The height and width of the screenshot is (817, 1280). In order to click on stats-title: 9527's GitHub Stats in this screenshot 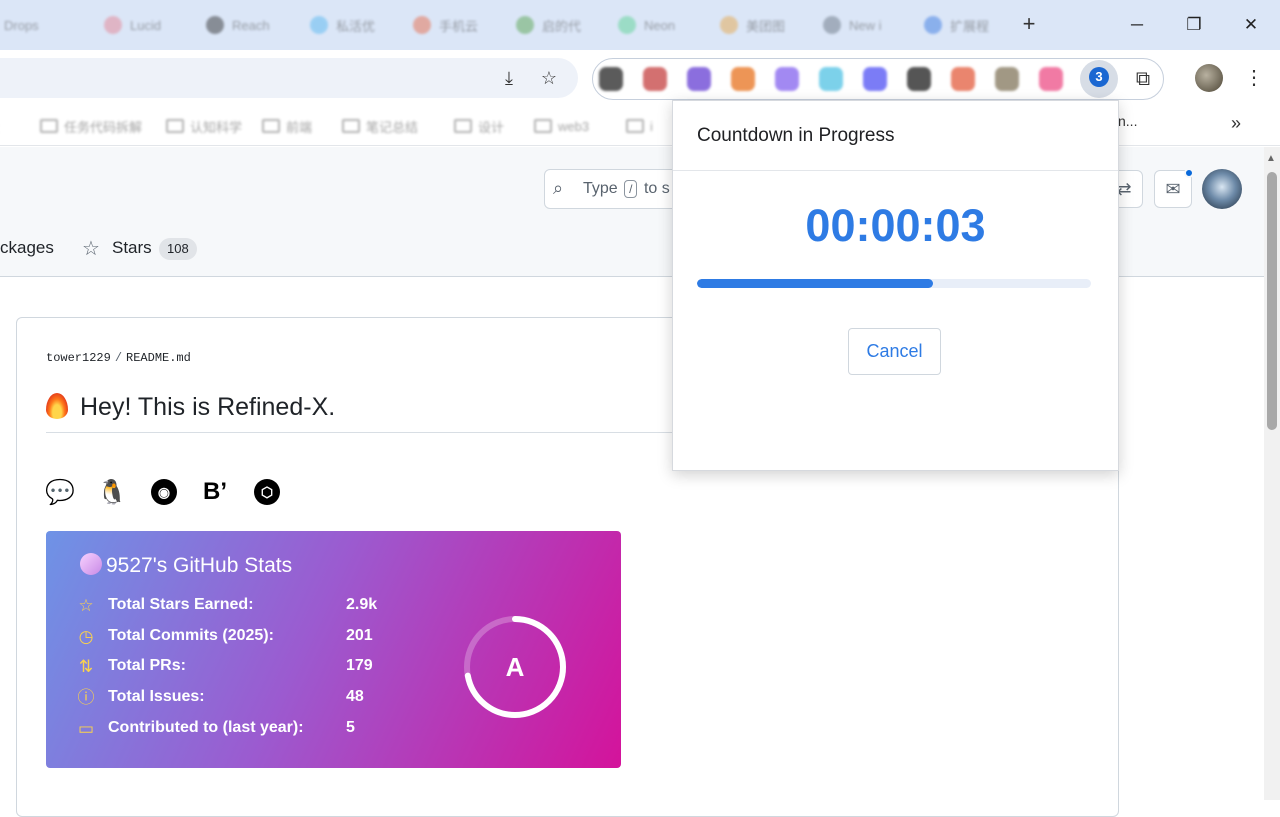, I will do `click(186, 565)`.